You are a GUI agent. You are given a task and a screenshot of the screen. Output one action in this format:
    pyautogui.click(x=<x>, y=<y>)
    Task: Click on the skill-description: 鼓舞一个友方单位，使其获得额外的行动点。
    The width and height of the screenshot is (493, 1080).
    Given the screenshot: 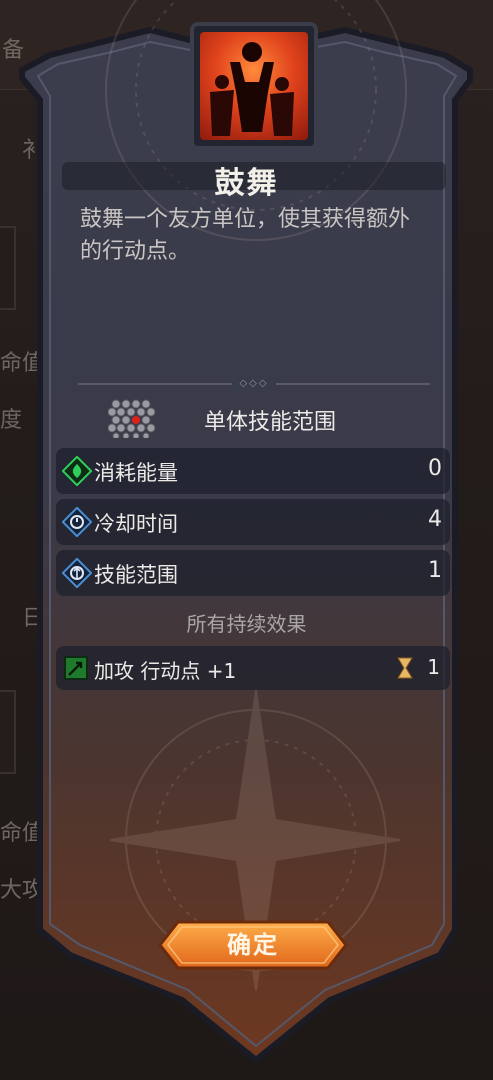 What is the action you would take?
    pyautogui.click(x=245, y=235)
    